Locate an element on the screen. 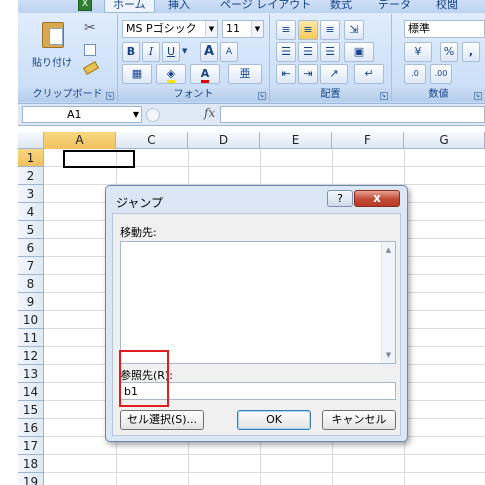  paste-icon is located at coordinates (53, 35).